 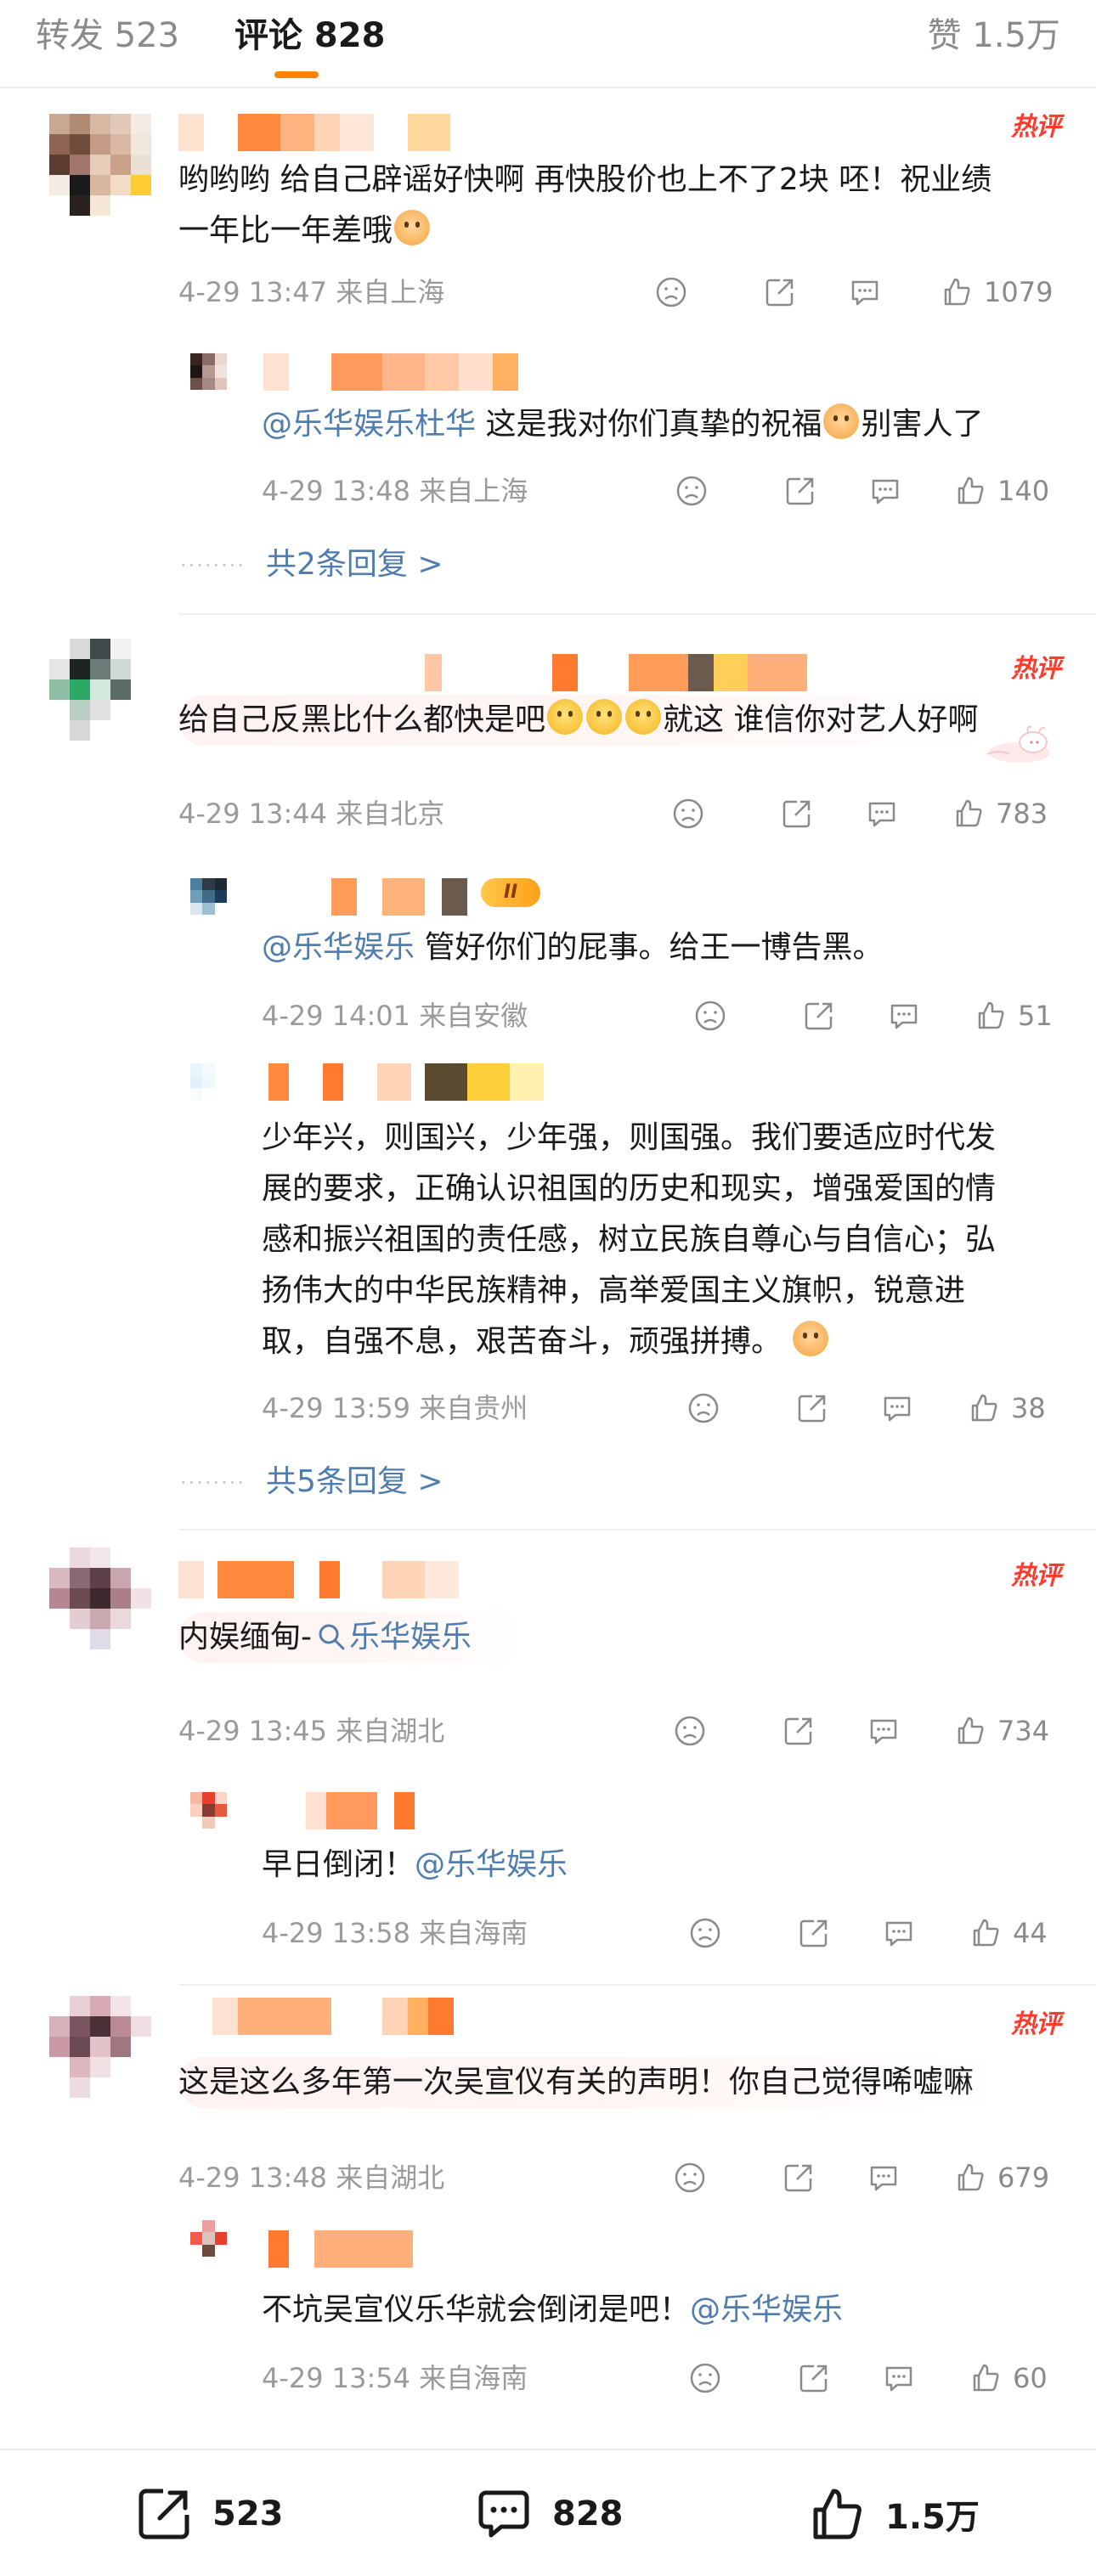 I want to click on like-button: 783, so click(x=1000, y=813).